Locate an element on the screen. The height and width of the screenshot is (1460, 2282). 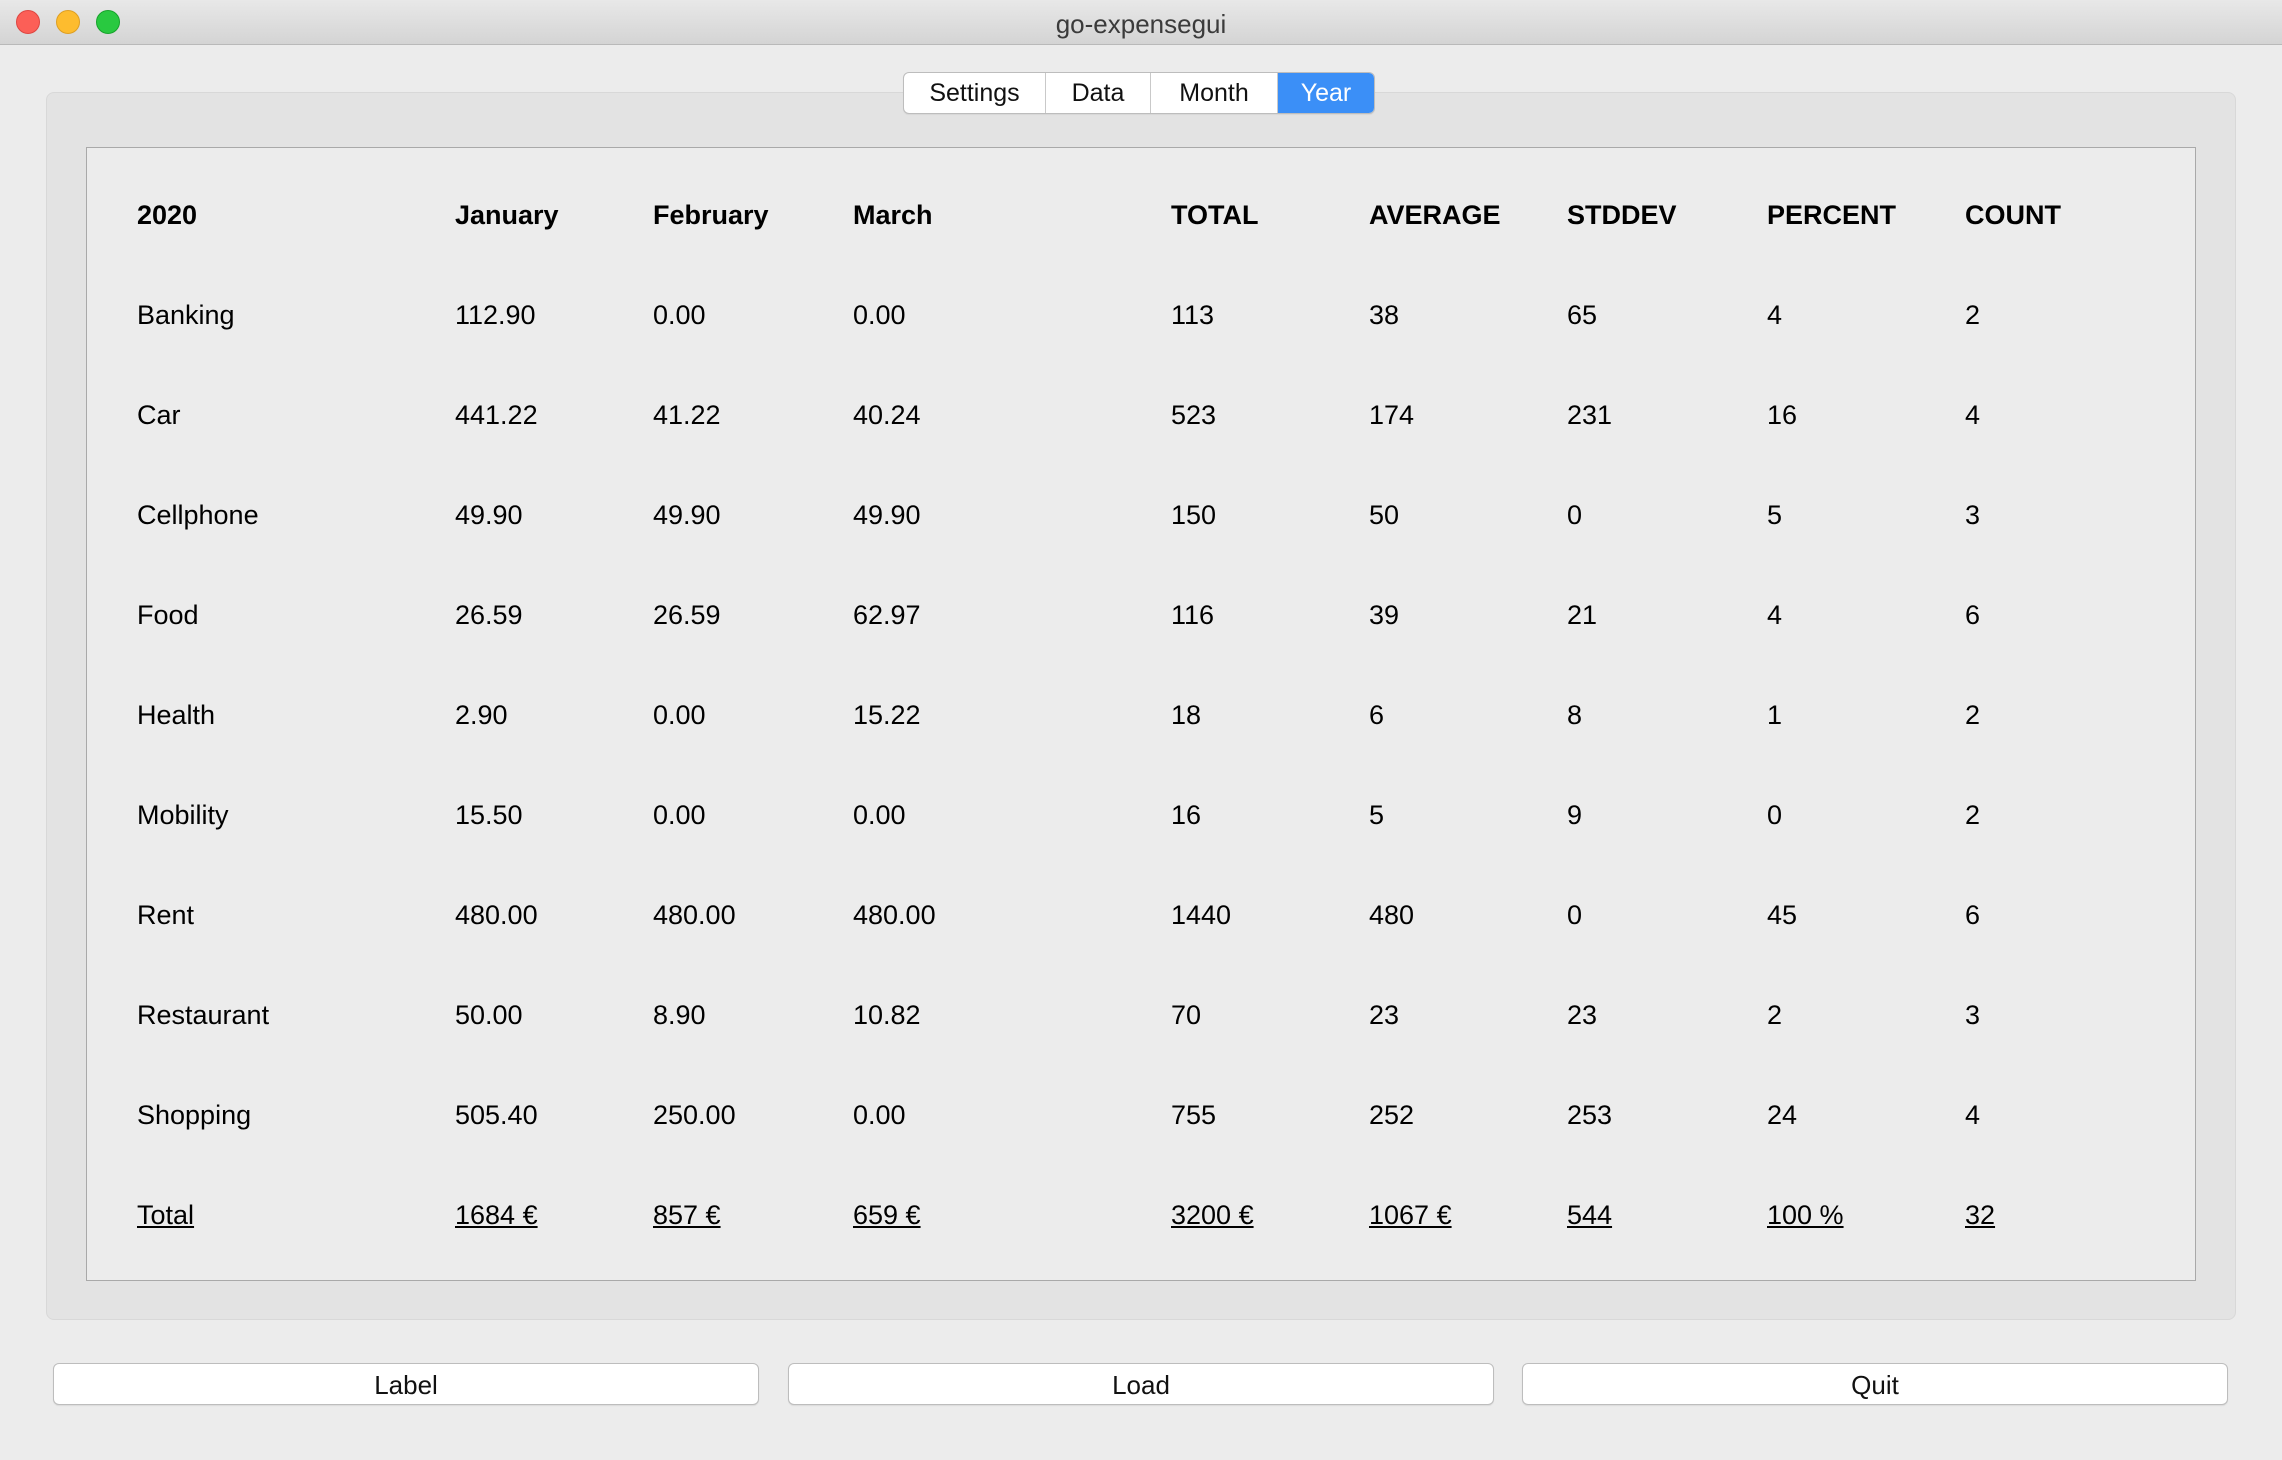
value-cell: 70 is located at coordinates (1186, 1015).